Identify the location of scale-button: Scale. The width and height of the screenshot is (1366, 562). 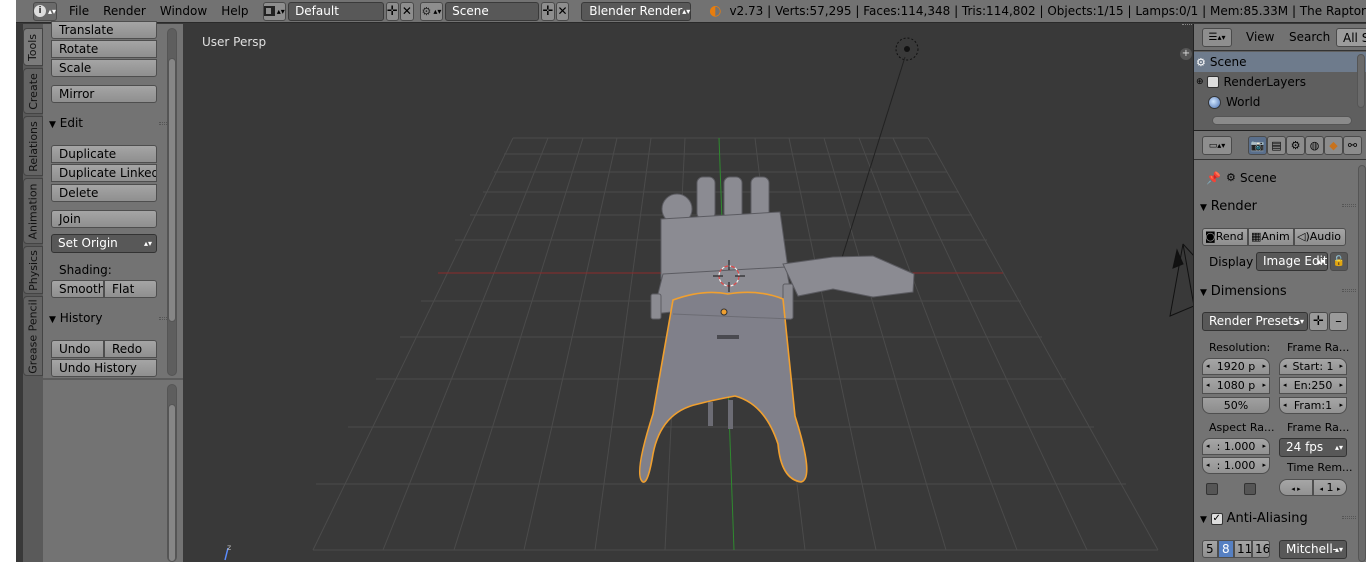
(104, 68).